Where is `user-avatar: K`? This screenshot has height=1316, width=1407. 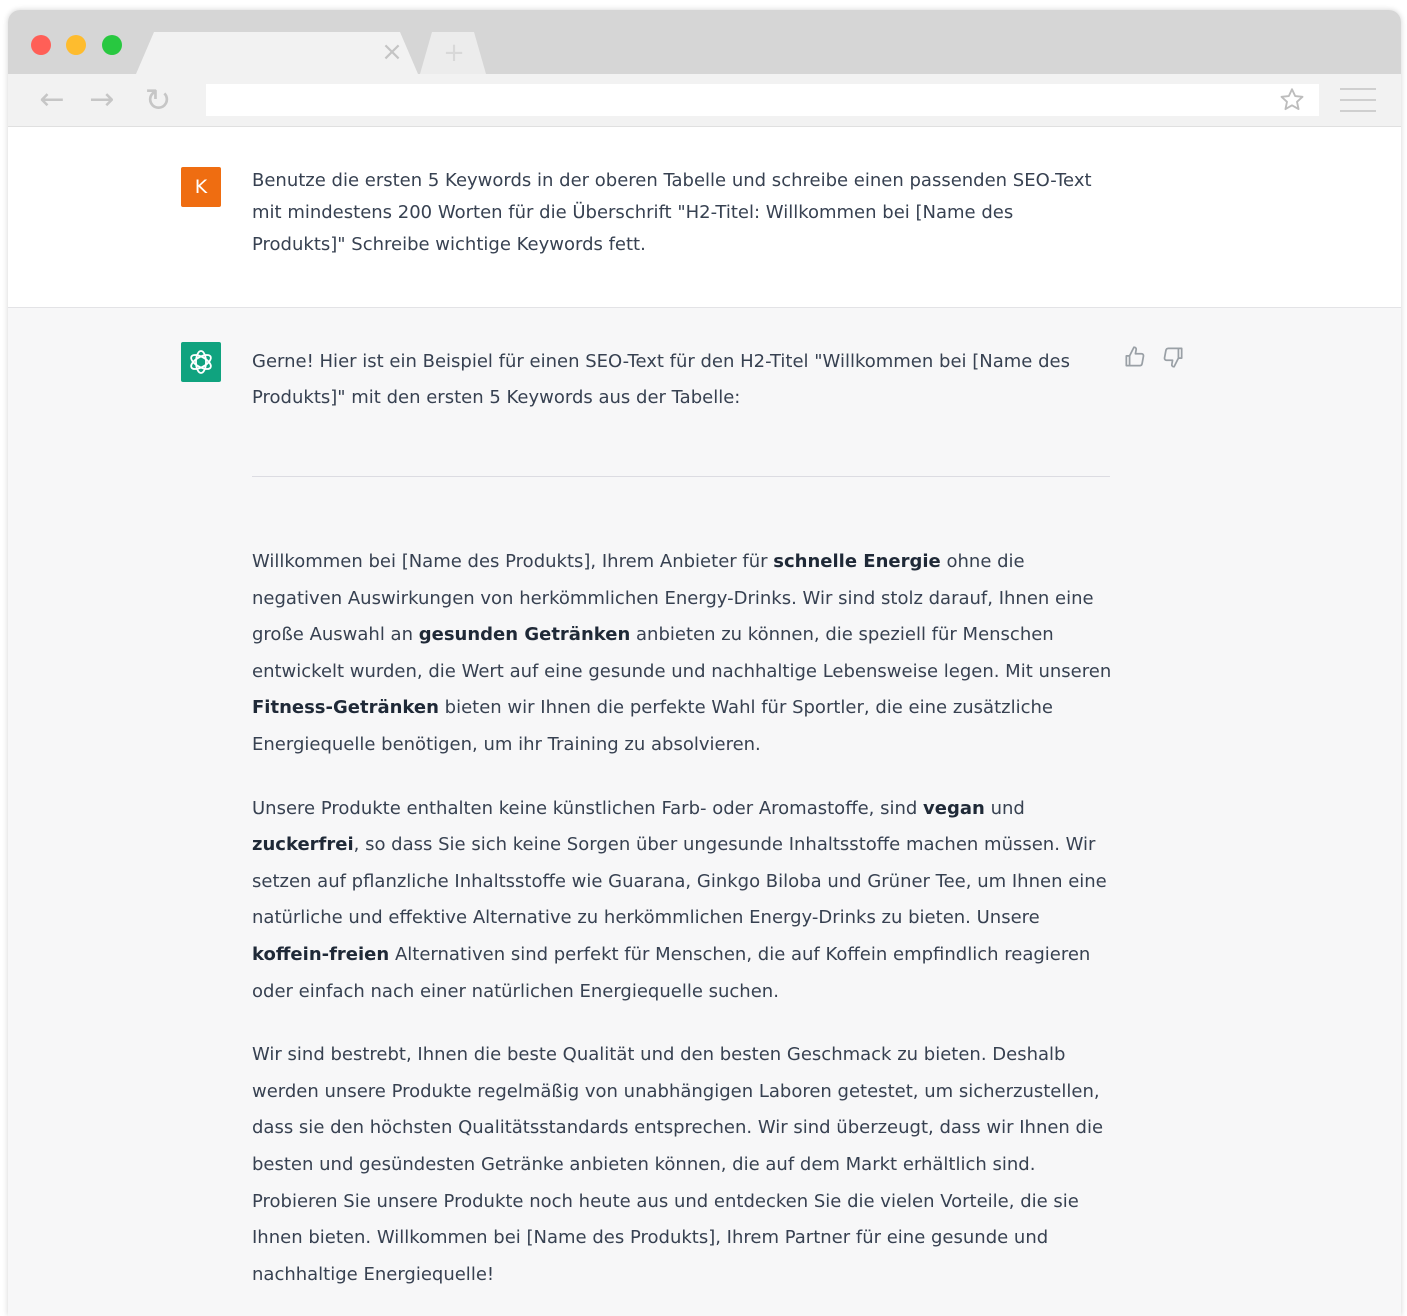 user-avatar: K is located at coordinates (201, 187).